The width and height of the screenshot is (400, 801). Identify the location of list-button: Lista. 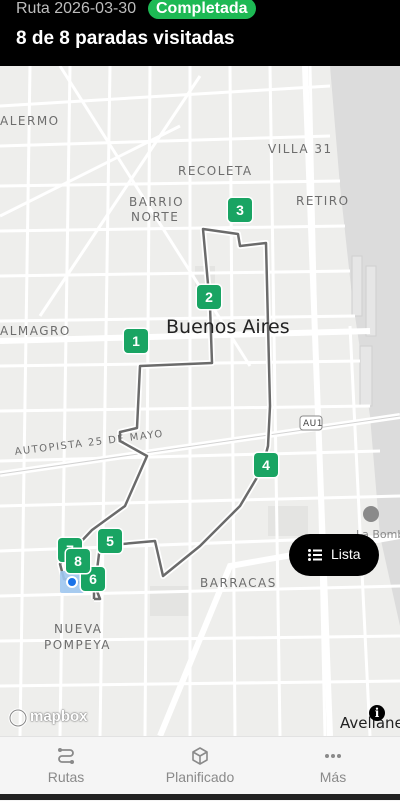
(334, 555).